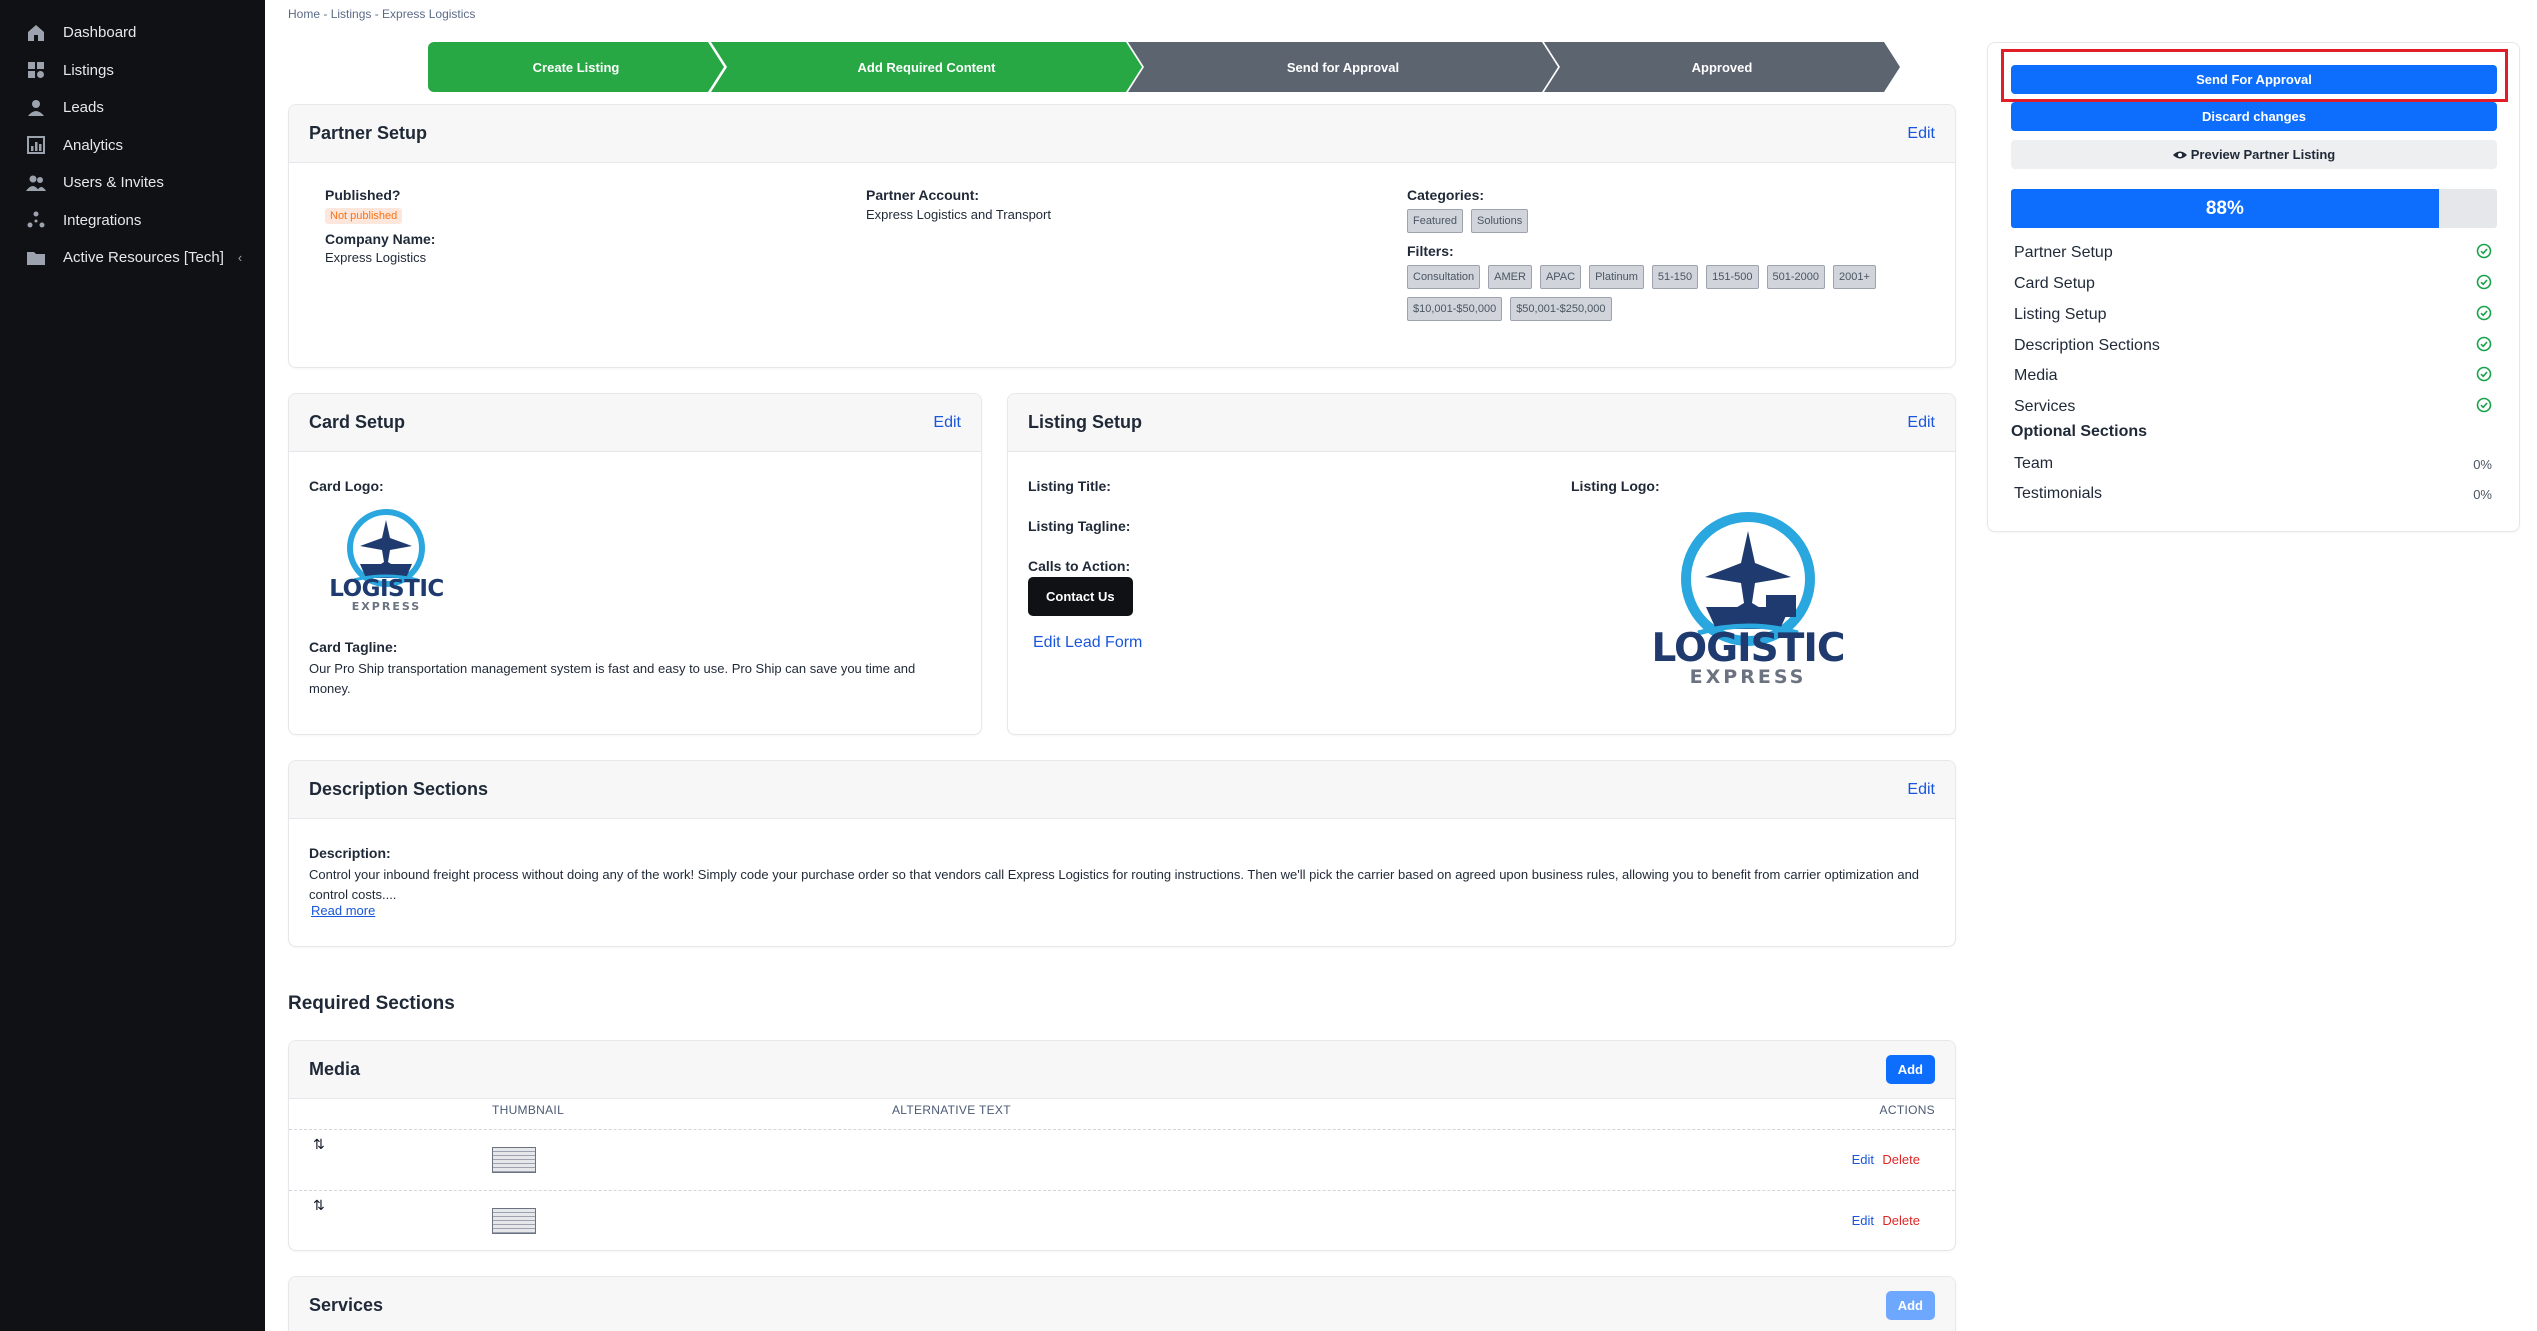  I want to click on description-label: Description:, so click(350, 853).